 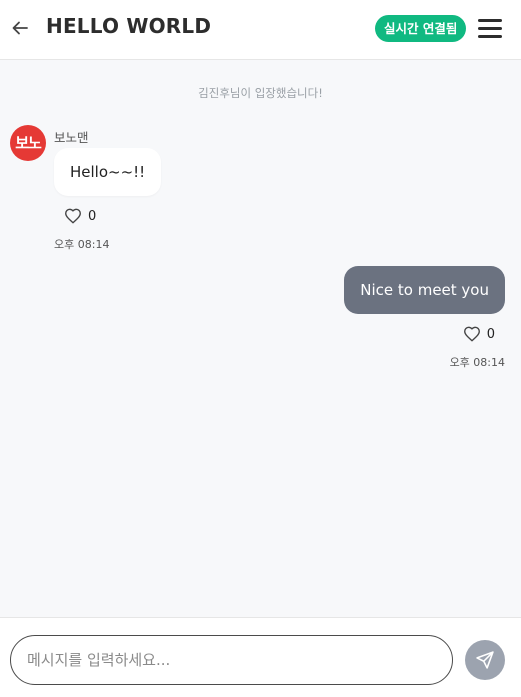 I want to click on back-button, so click(x=20, y=28).